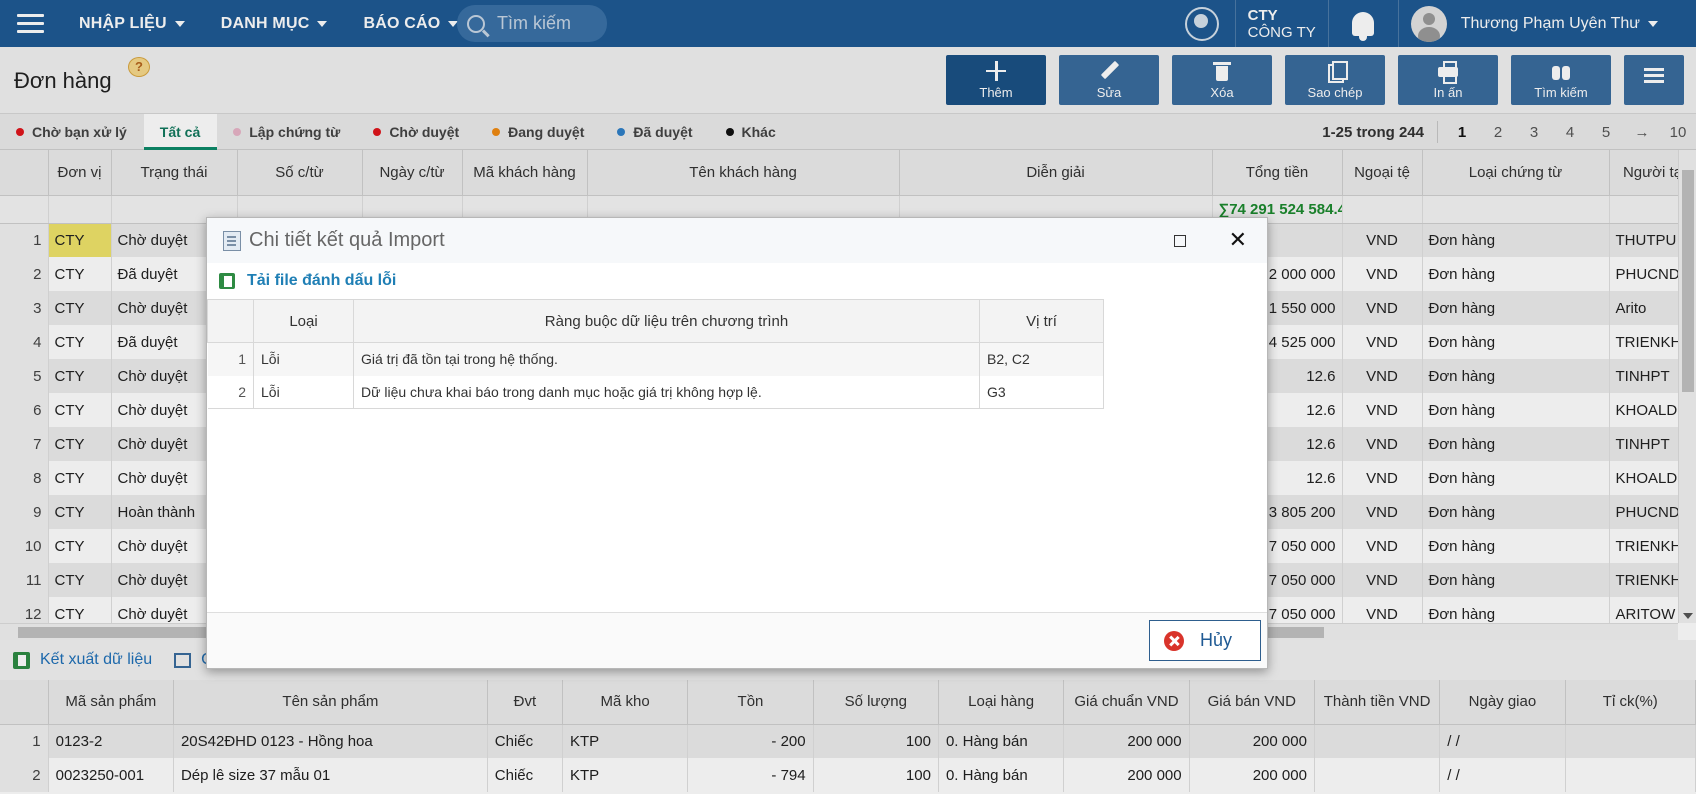  What do you see at coordinates (1216, 640) in the screenshot?
I see `cancel-label: Hủy` at bounding box center [1216, 640].